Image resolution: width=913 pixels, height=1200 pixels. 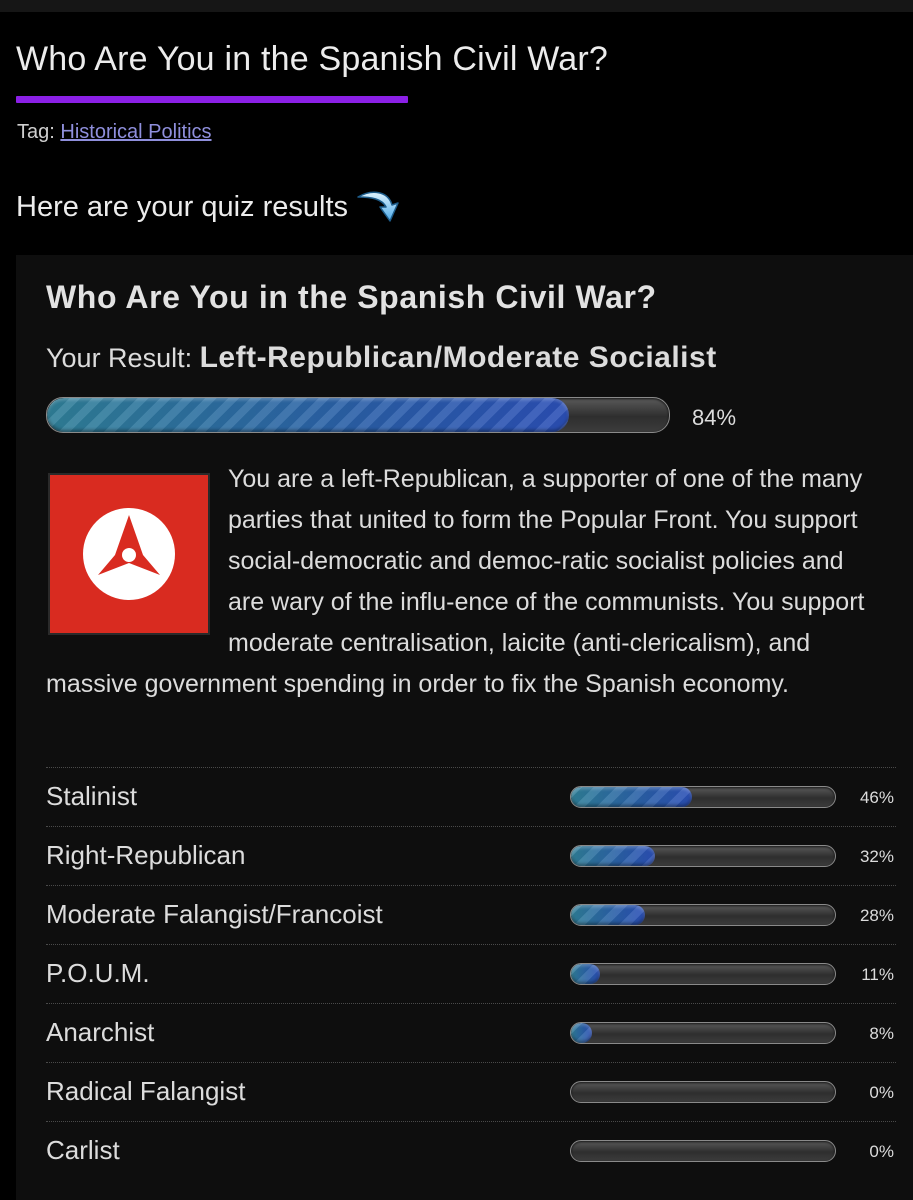 What do you see at coordinates (881, 1033) in the screenshot?
I see `result-row-percent: 8%` at bounding box center [881, 1033].